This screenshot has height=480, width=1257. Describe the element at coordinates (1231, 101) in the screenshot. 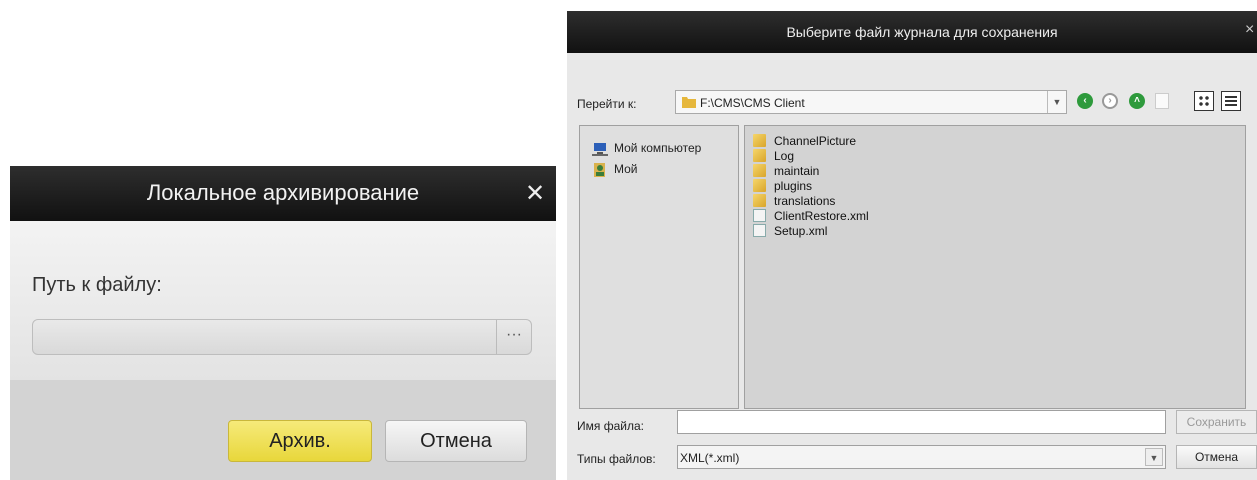

I see `detail-view-icon` at that location.